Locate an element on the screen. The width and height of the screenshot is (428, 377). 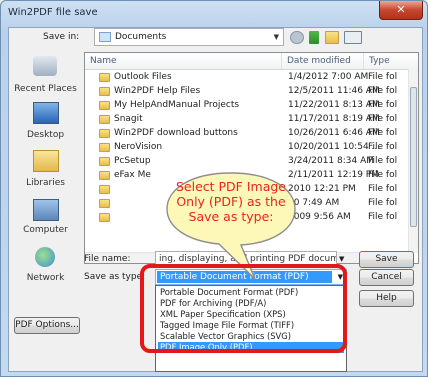
place-desktop: Desktop is located at coordinates (45, 122).